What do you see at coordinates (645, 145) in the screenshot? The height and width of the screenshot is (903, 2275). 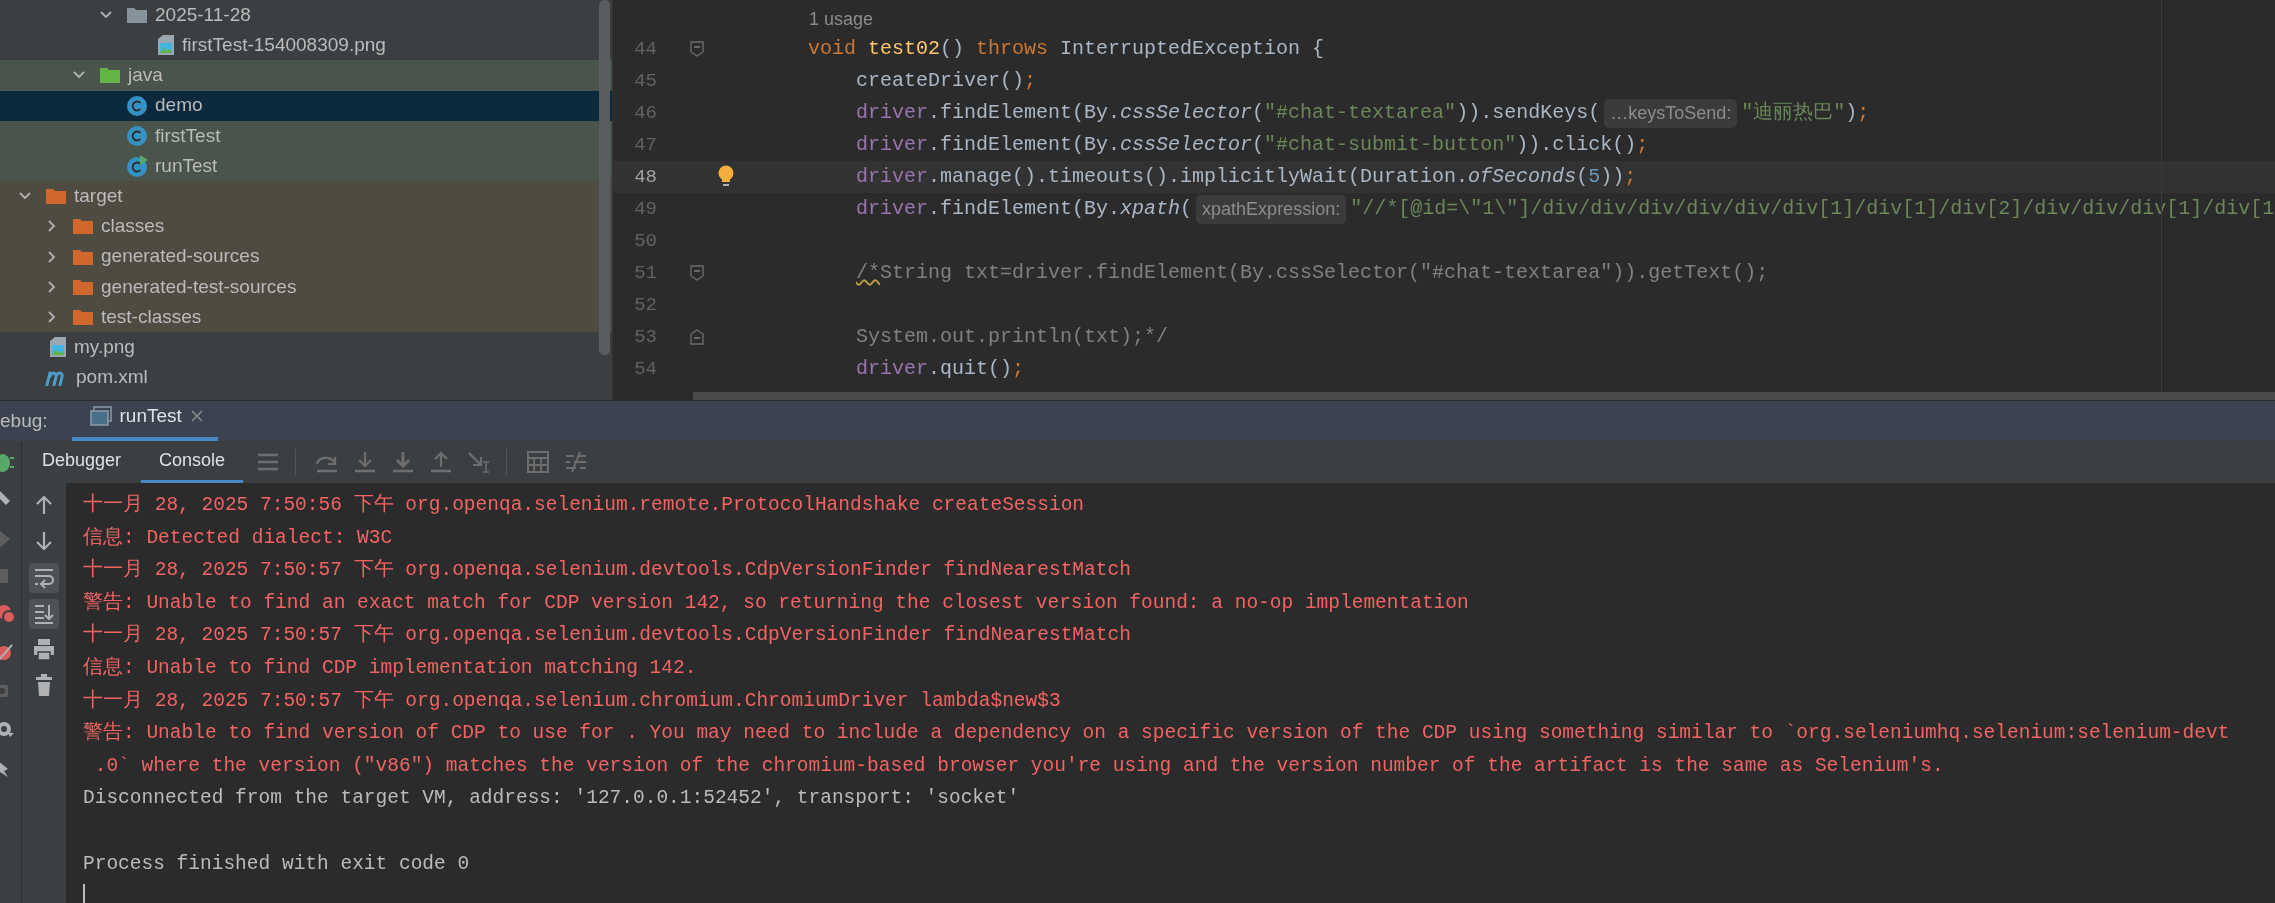 I see `line-number: 47` at bounding box center [645, 145].